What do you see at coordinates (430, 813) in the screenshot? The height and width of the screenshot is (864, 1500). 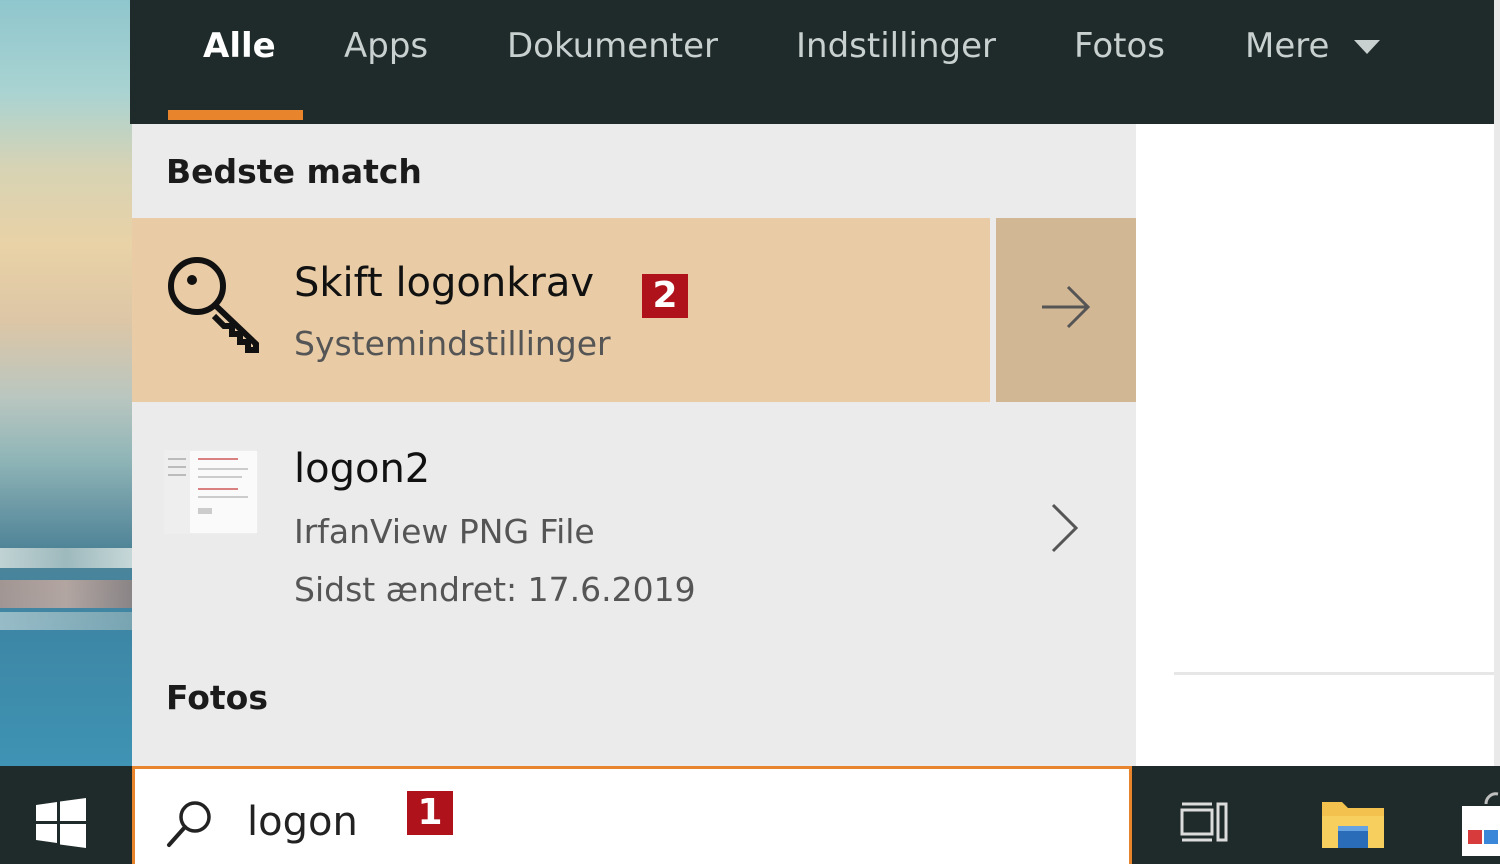 I see `step-badge-1: 1` at bounding box center [430, 813].